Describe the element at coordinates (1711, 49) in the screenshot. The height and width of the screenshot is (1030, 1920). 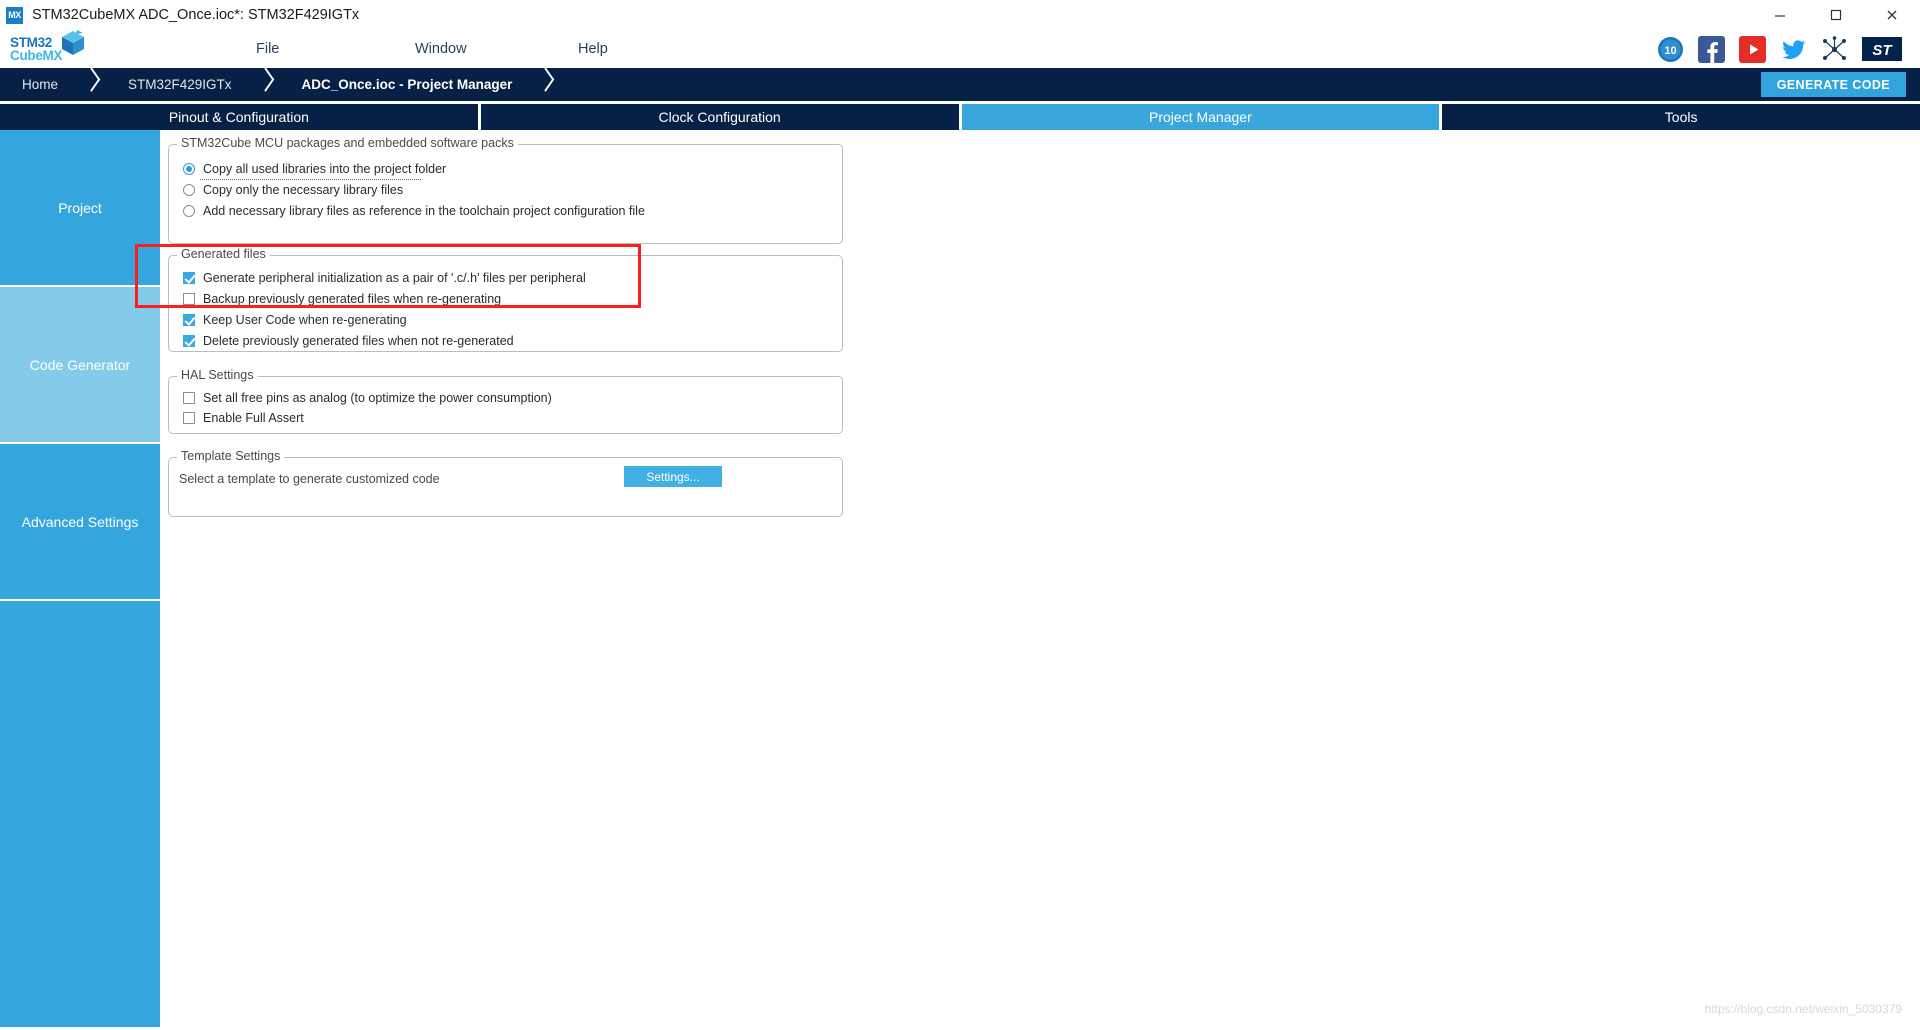
I see `facebook-icon` at that location.